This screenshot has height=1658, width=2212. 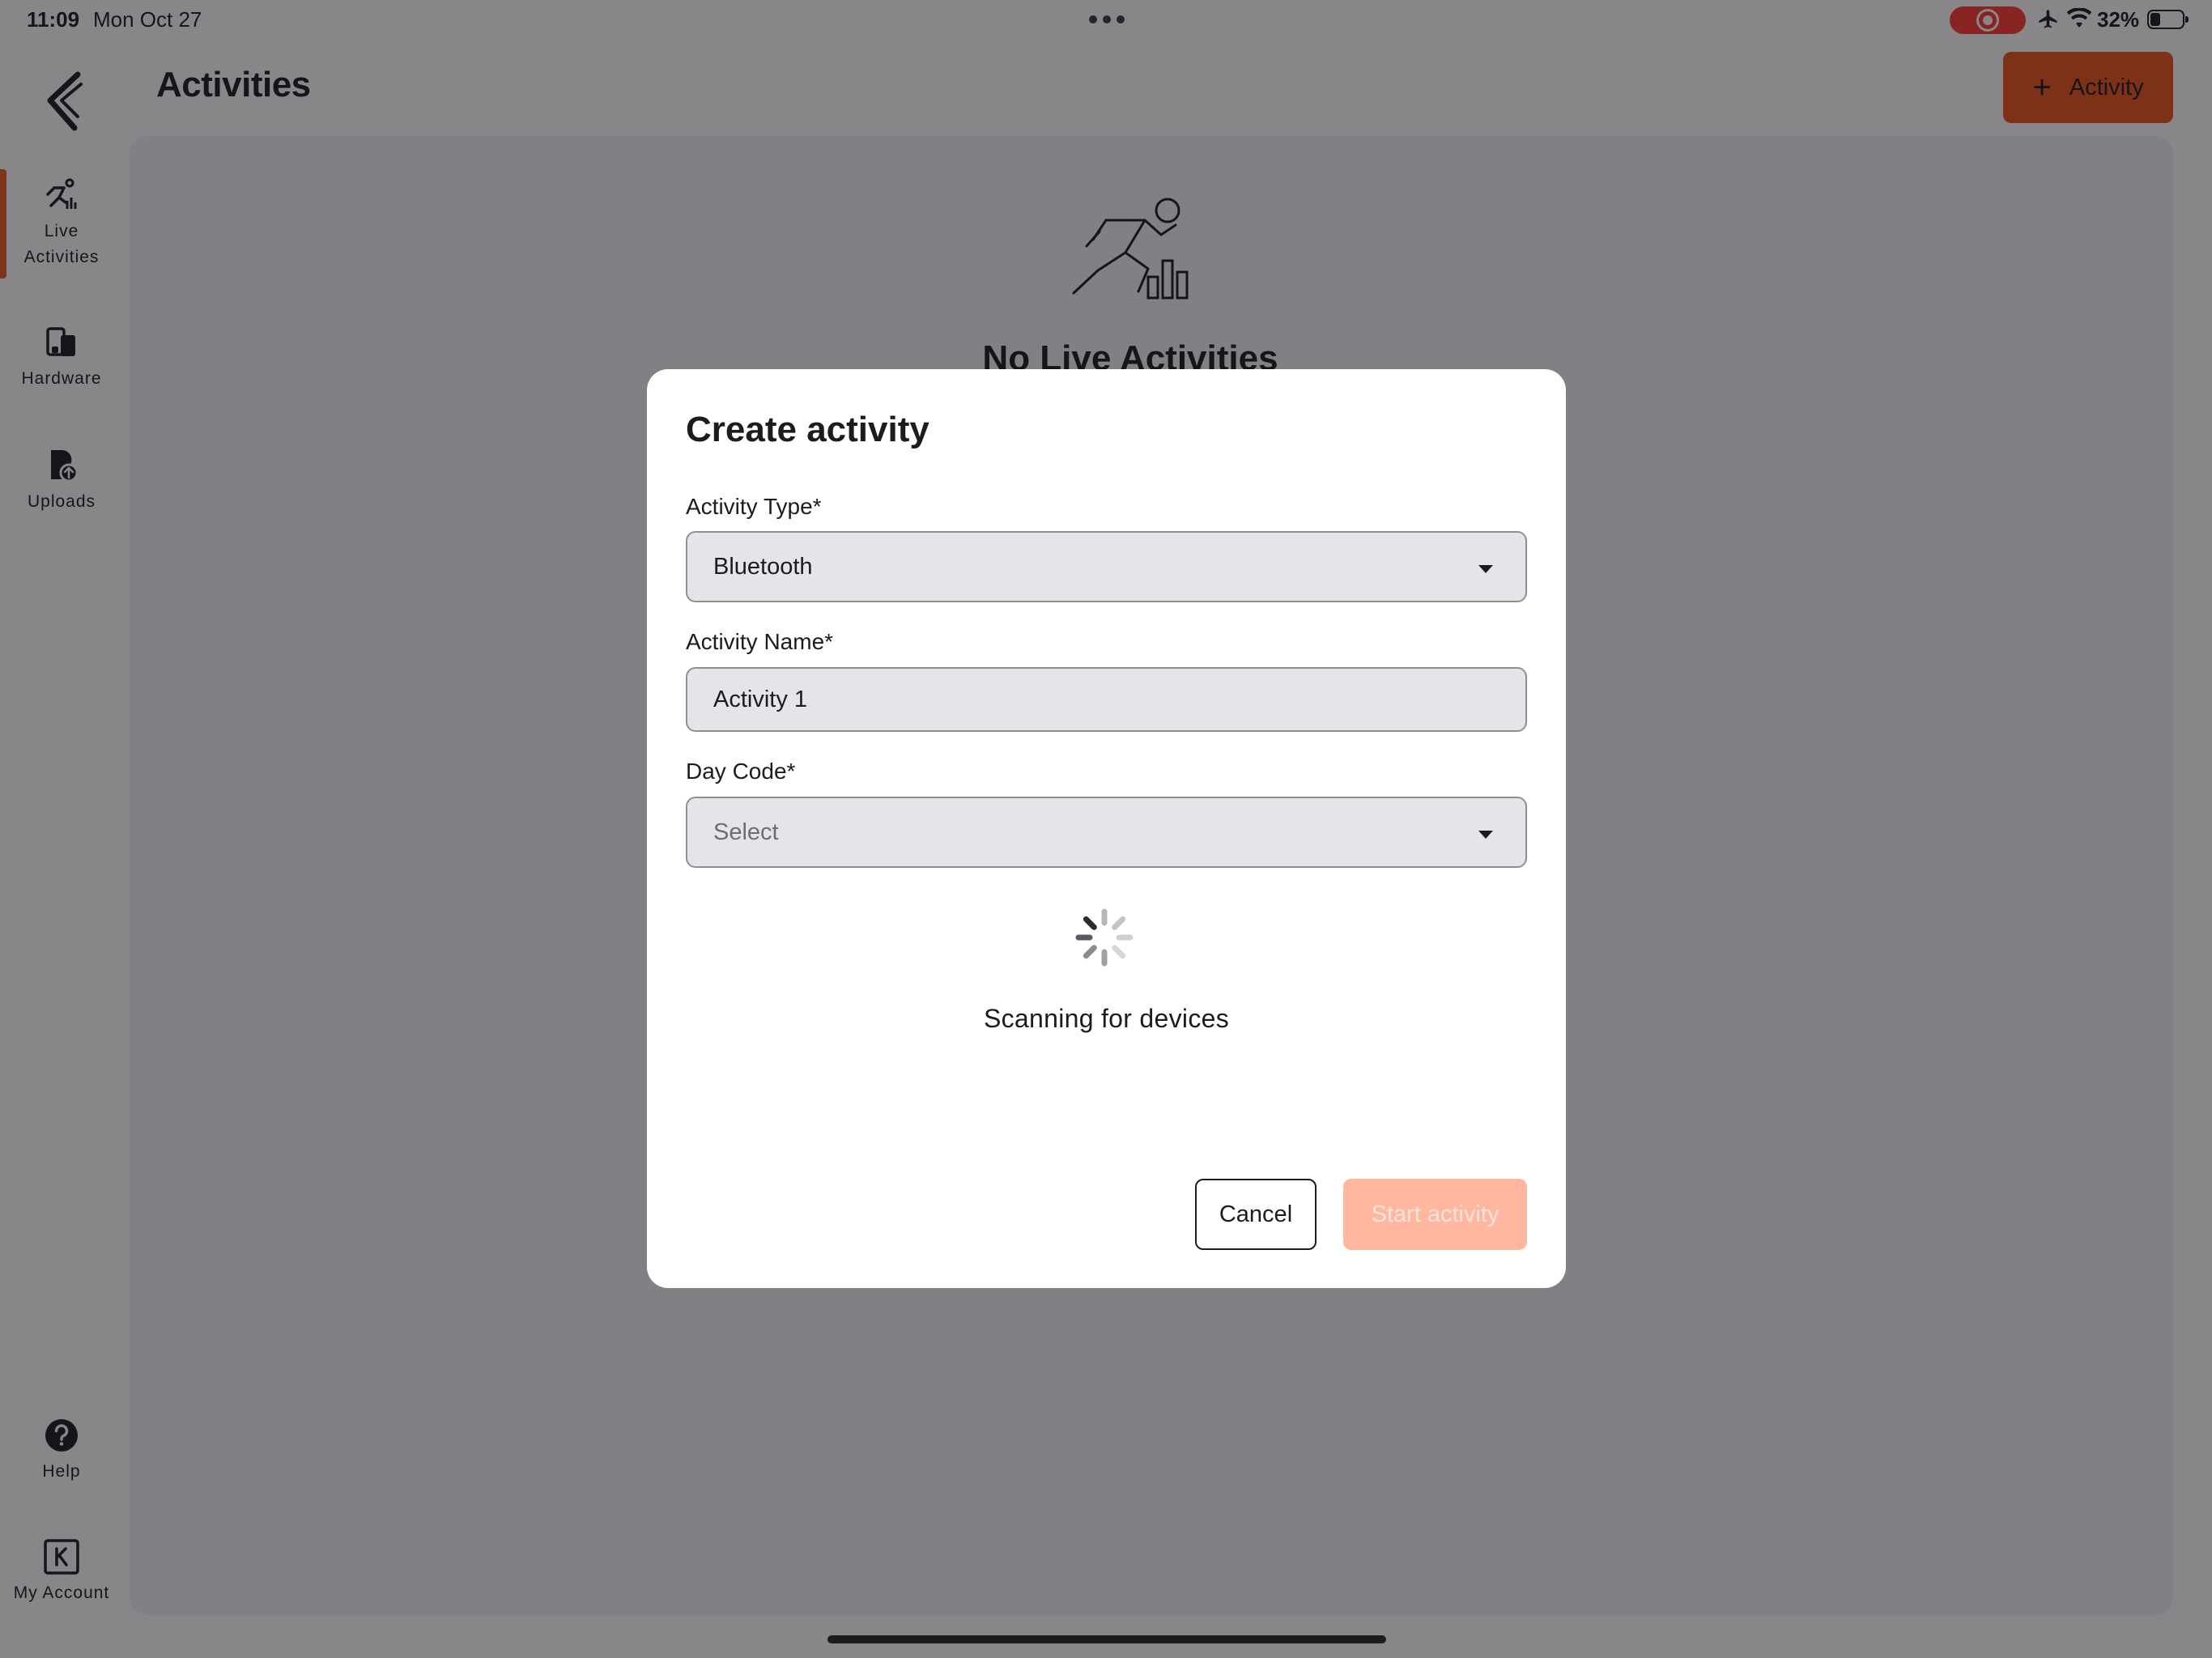 I want to click on activity-type-select: Bluetooth, so click(x=1106, y=566).